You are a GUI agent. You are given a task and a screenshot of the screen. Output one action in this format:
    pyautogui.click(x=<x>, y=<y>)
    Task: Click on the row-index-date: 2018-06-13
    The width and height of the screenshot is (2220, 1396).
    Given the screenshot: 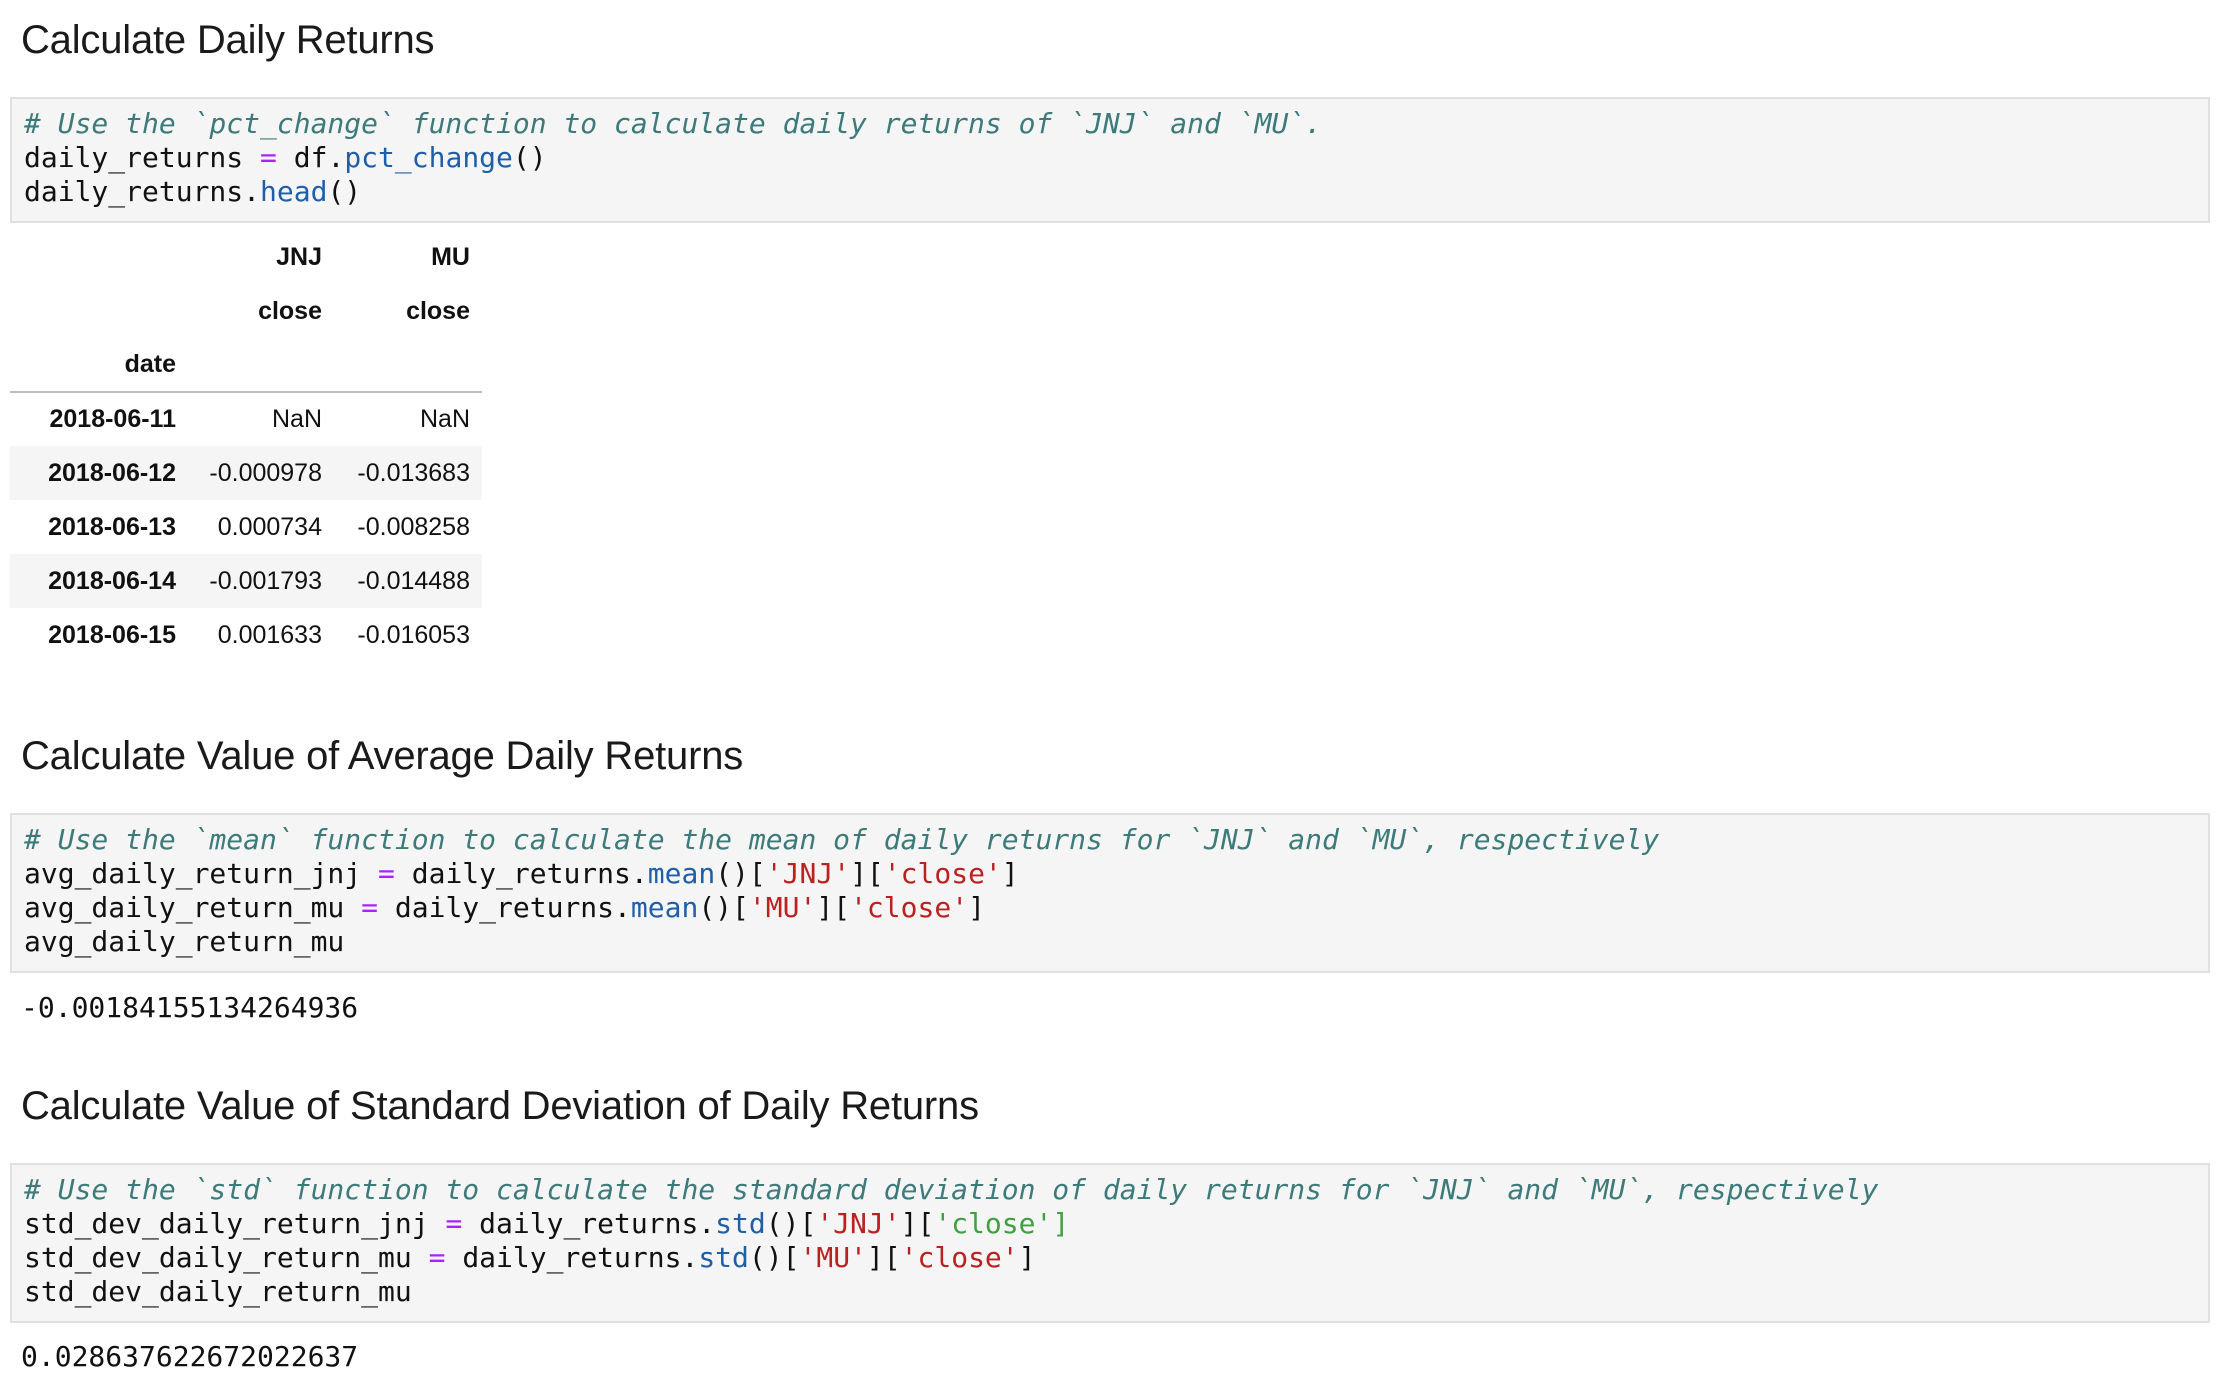 What is the action you would take?
    pyautogui.click(x=112, y=526)
    